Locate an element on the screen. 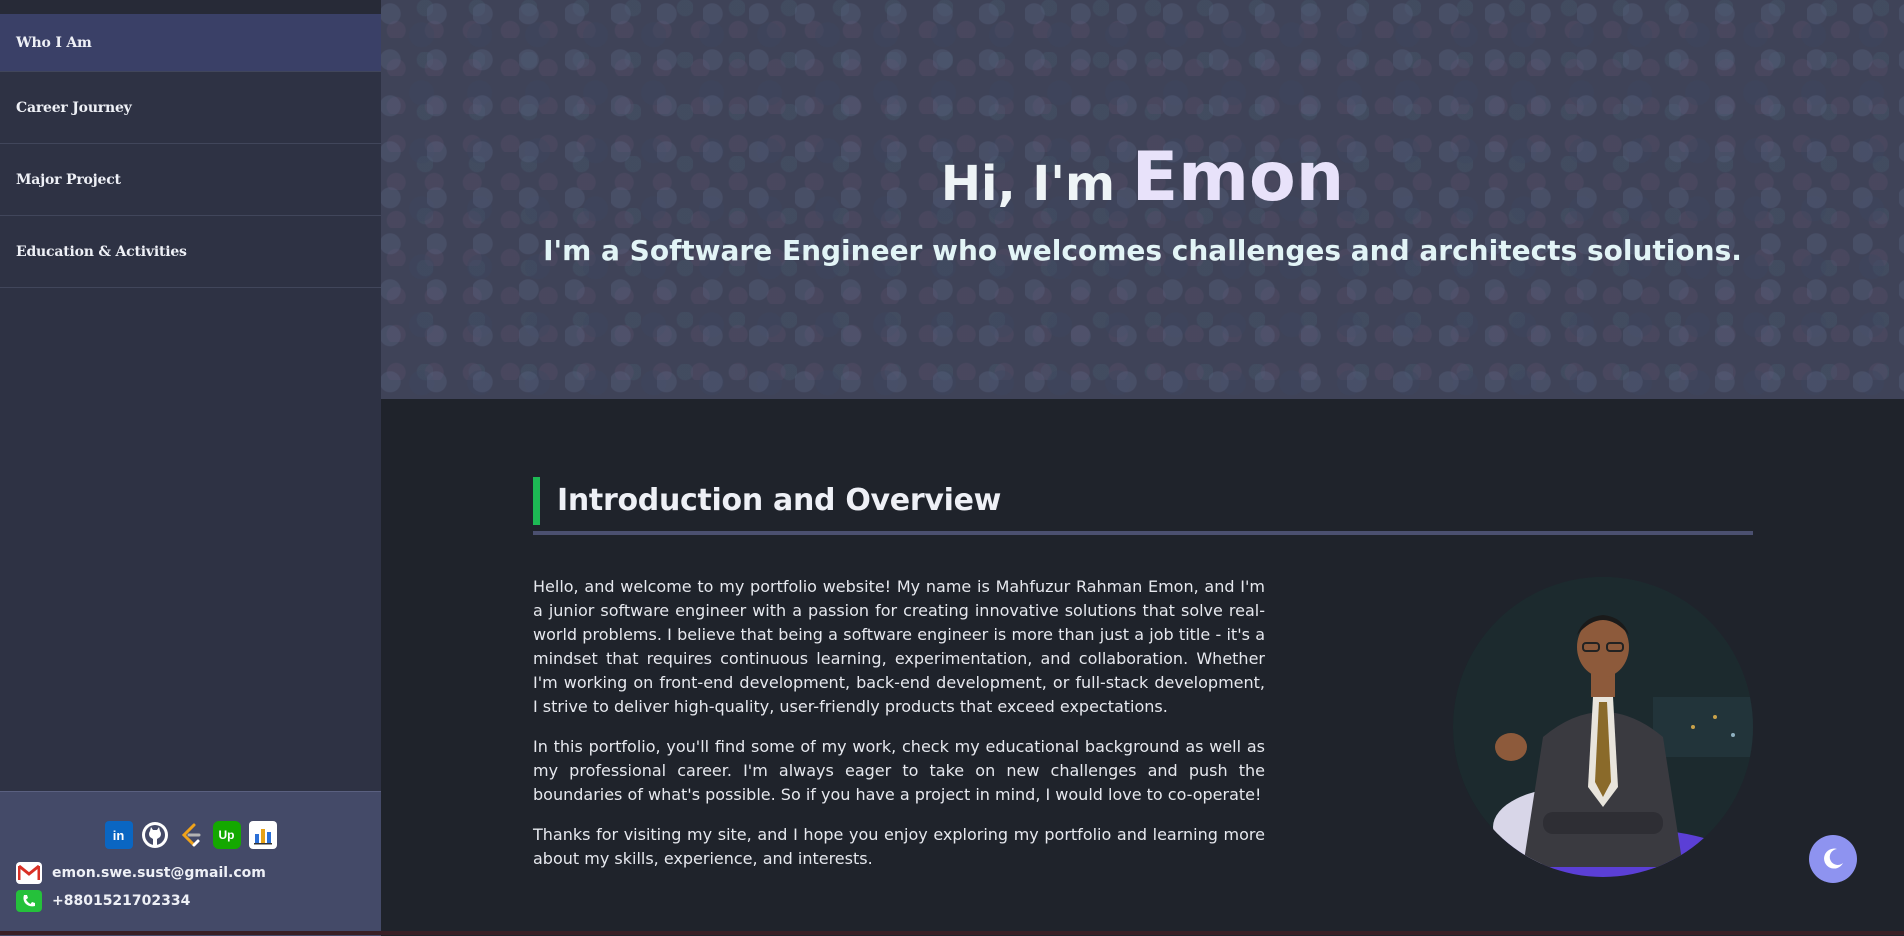 The height and width of the screenshot is (936, 1904). contact-phone: +8801521702334 is located at coordinates (103, 901).